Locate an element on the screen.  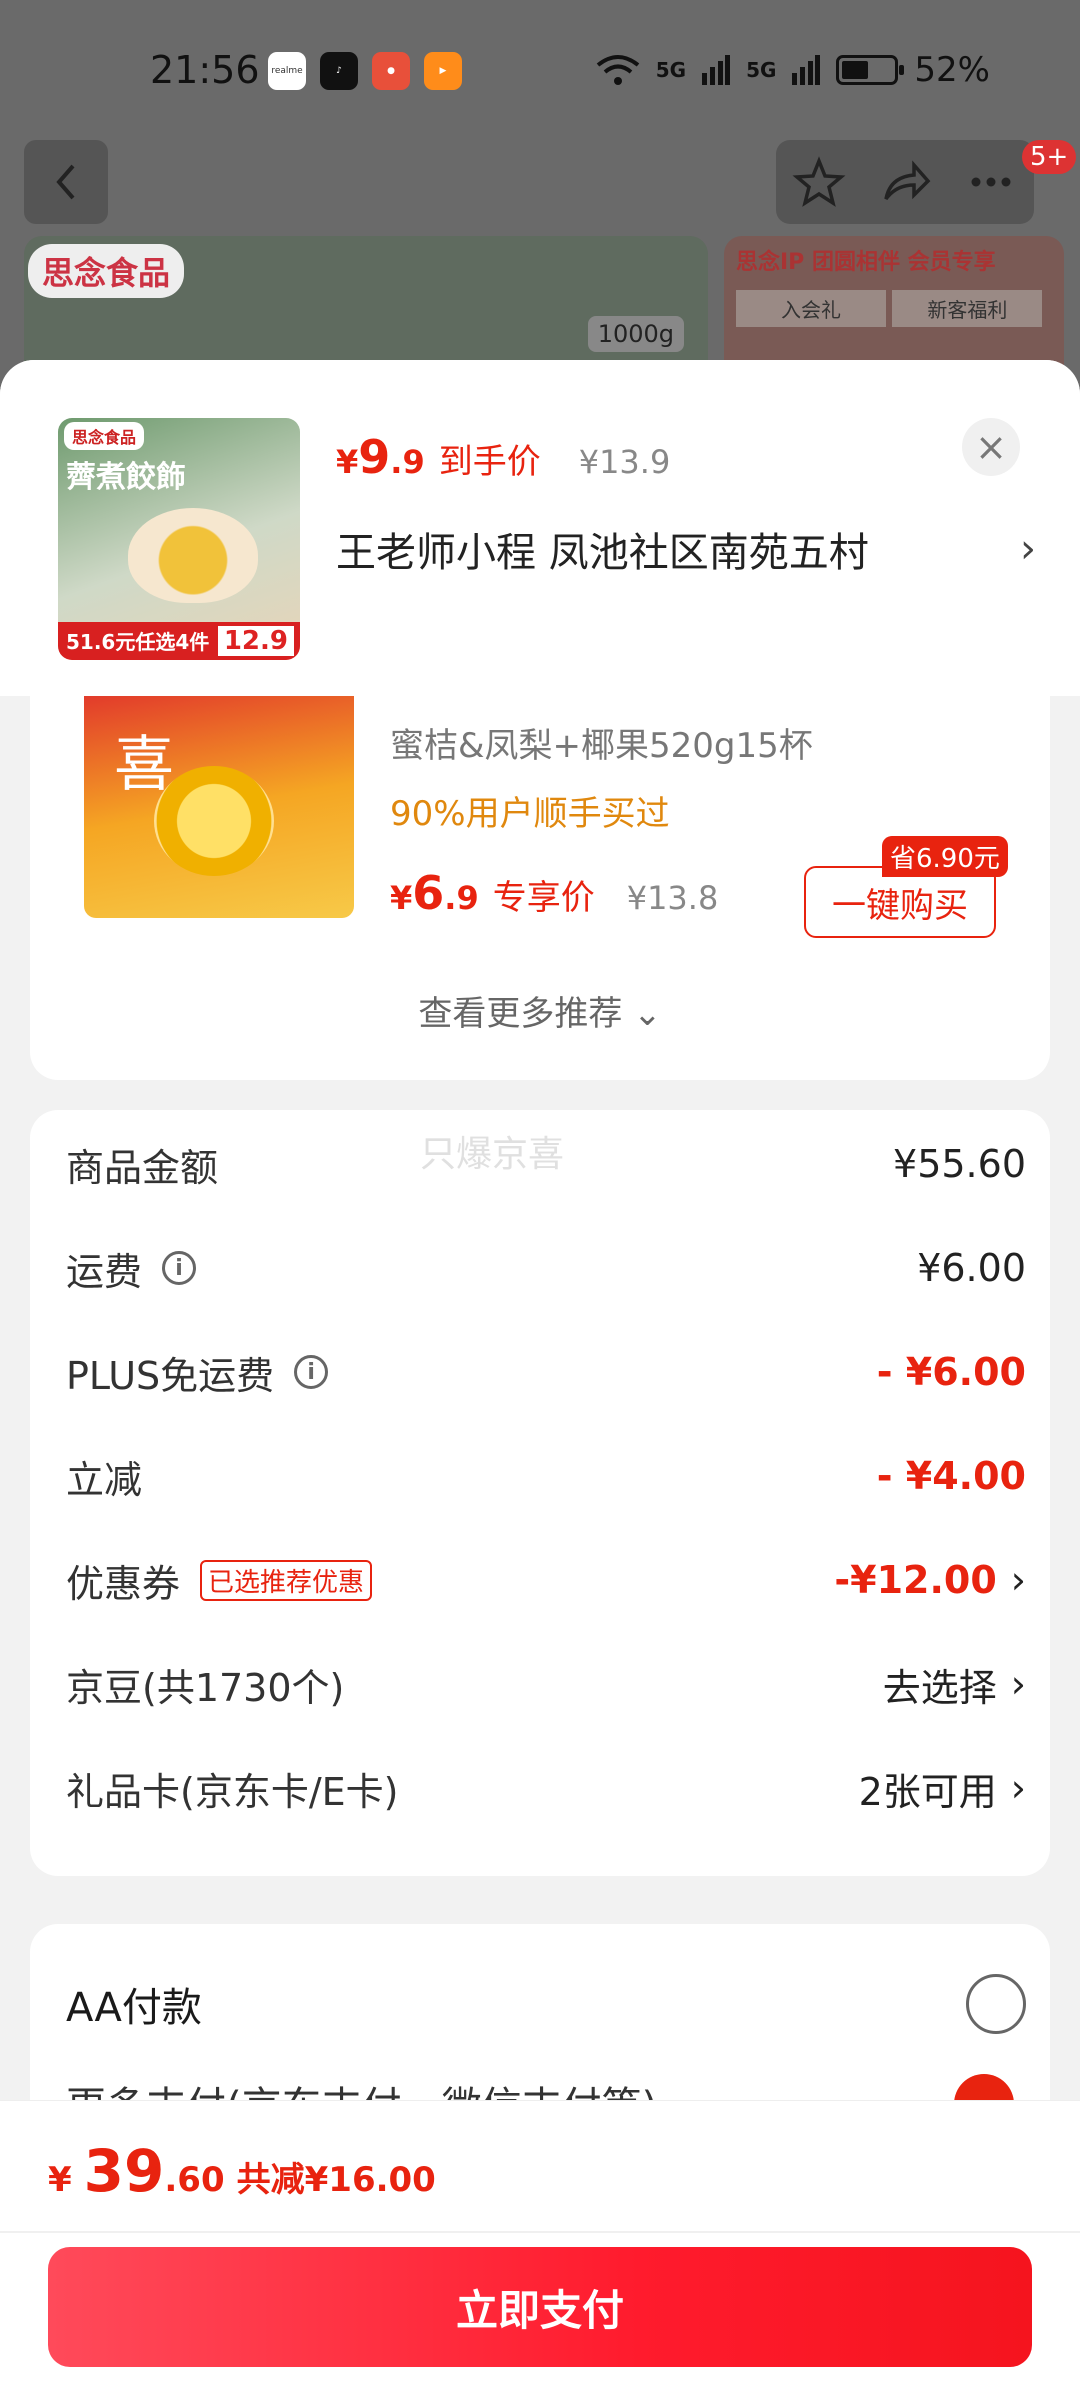
address-text: 王老师小程 凤池社区南苑五村 is located at coordinates (602, 553).